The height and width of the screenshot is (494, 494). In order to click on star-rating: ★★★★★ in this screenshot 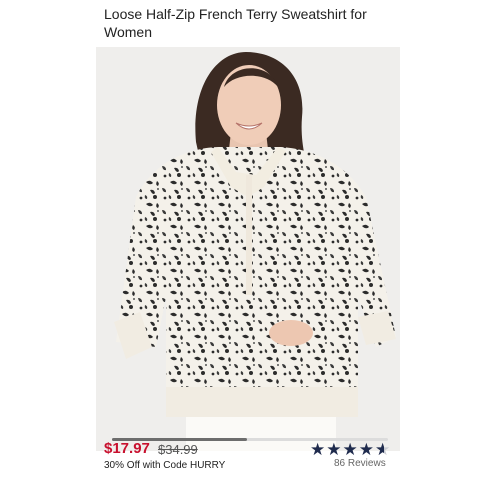, I will do `click(350, 450)`.